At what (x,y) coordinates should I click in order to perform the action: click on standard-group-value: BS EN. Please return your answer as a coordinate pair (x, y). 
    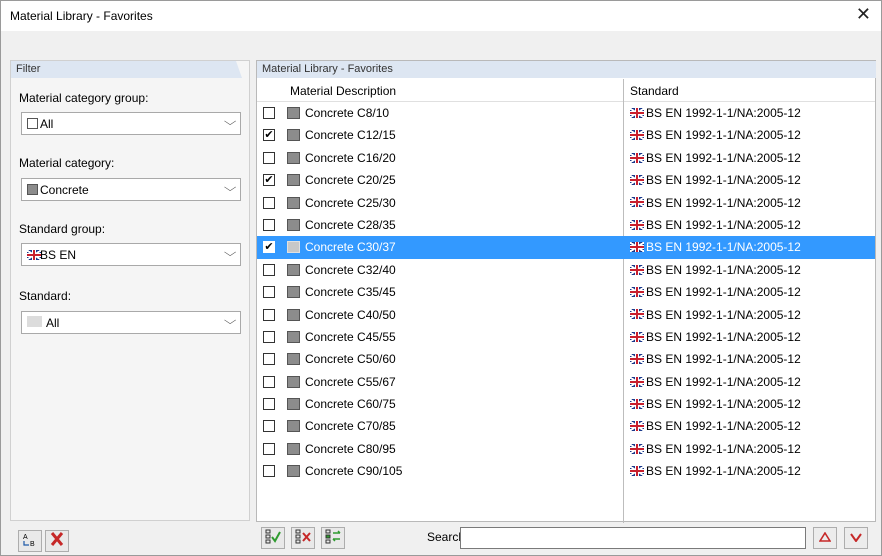
    Looking at the image, I should click on (58, 255).